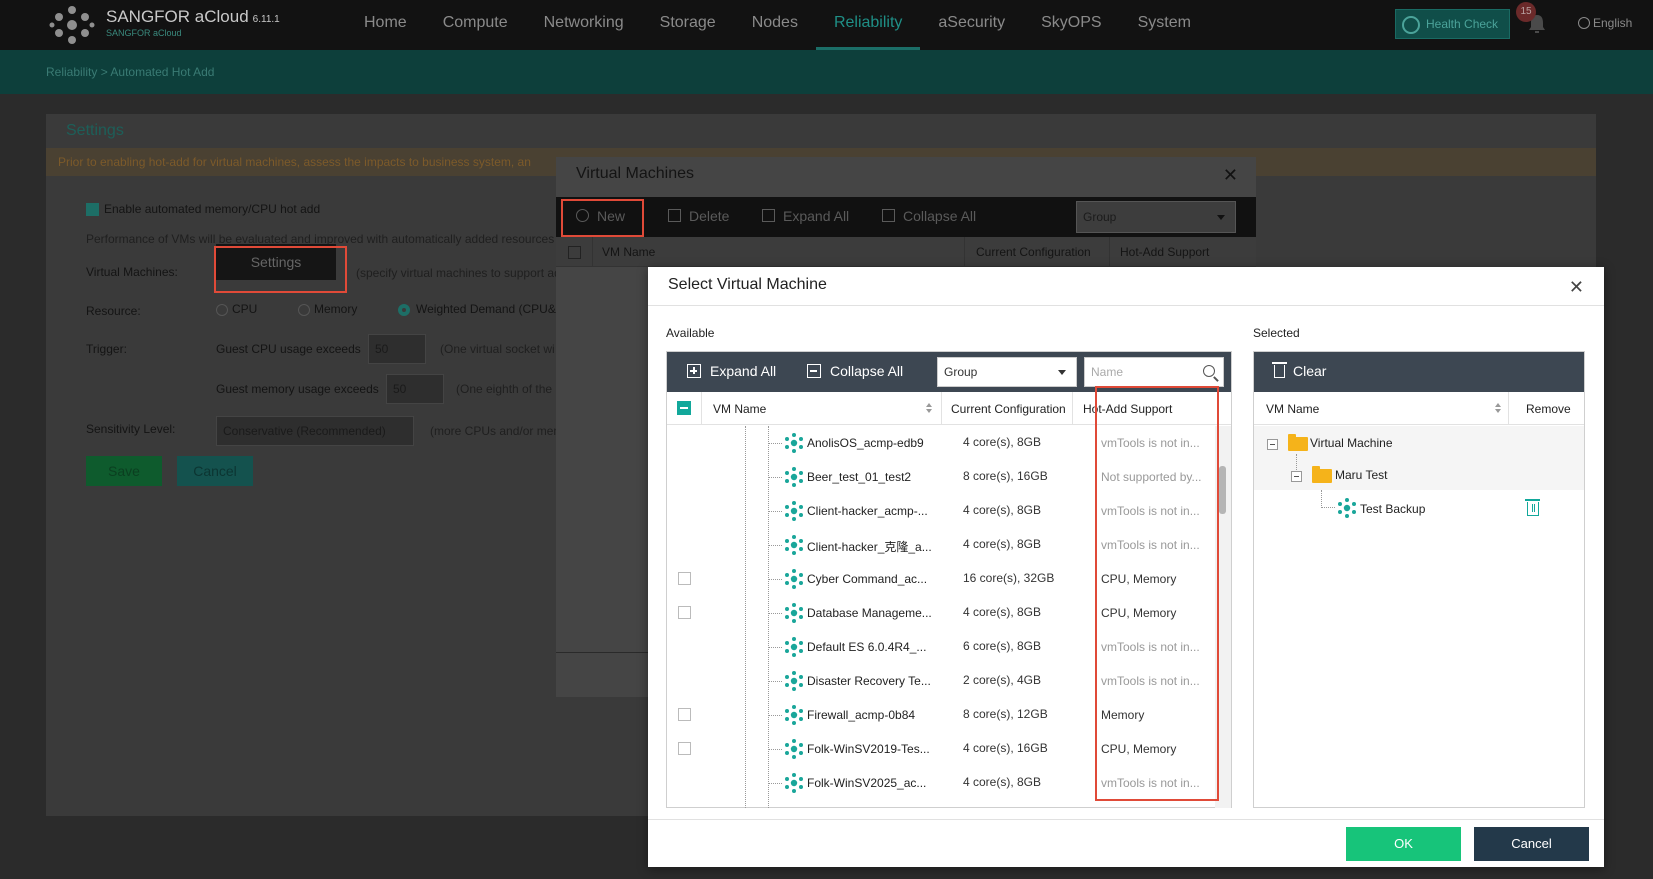 Image resolution: width=1653 pixels, height=879 pixels. I want to click on chevron-down-icon, so click(1062, 372).